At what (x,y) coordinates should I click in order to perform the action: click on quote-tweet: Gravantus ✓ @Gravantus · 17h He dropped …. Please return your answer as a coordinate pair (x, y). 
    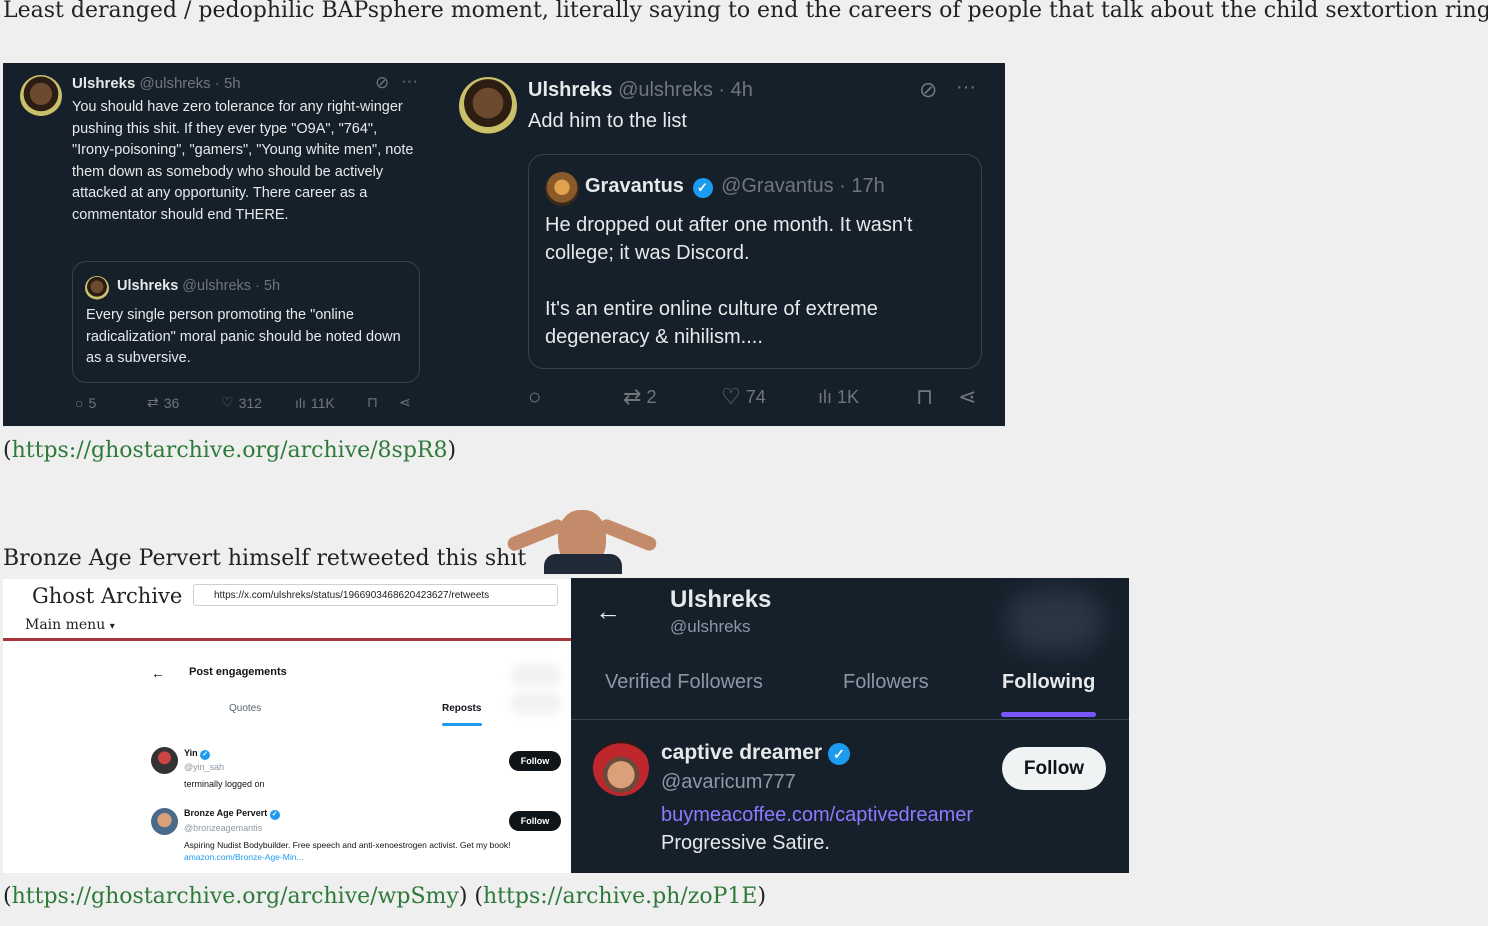
    Looking at the image, I should click on (755, 261).